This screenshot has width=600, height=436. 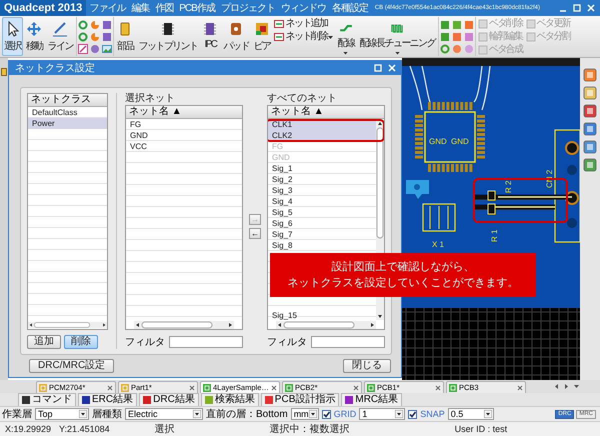 I want to click on tool-button: 配線, so click(x=345, y=36).